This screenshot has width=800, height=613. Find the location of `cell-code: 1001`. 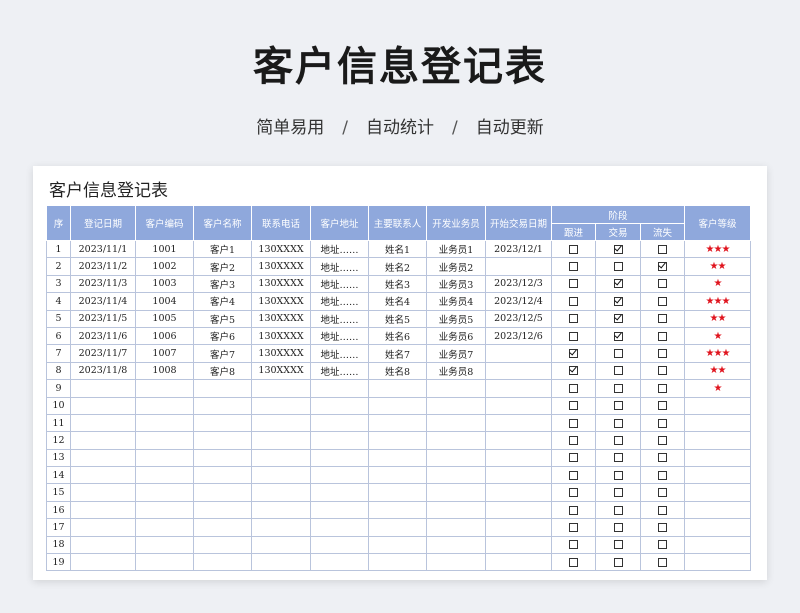

cell-code: 1001 is located at coordinates (164, 249).